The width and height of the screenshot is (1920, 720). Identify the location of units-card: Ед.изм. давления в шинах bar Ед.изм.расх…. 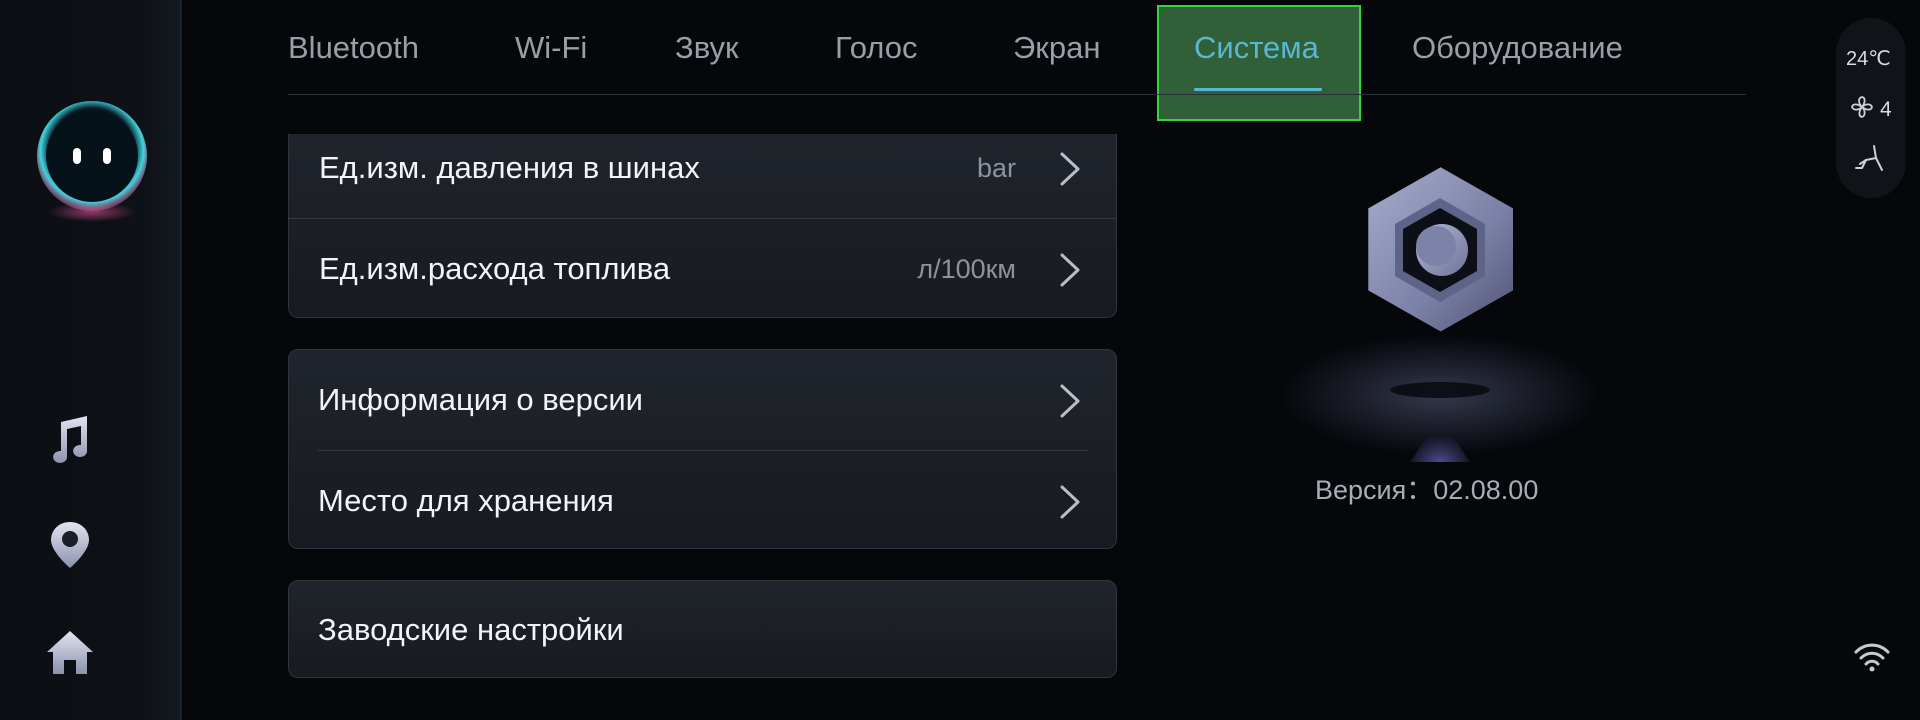
(702, 226).